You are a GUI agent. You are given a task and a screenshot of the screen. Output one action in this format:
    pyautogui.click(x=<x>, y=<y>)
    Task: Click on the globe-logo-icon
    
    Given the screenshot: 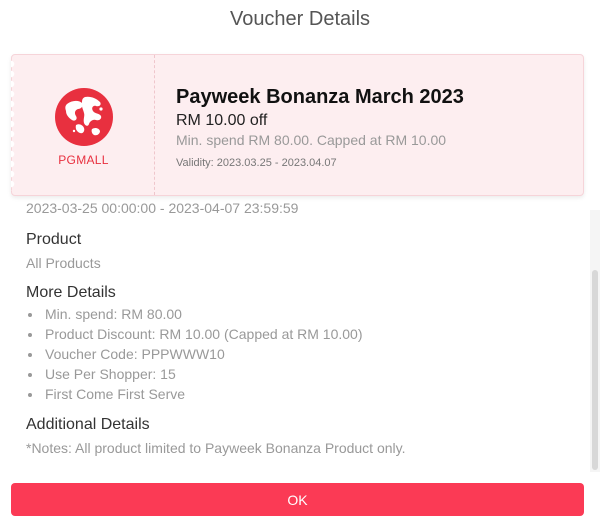 What is the action you would take?
    pyautogui.click(x=84, y=117)
    